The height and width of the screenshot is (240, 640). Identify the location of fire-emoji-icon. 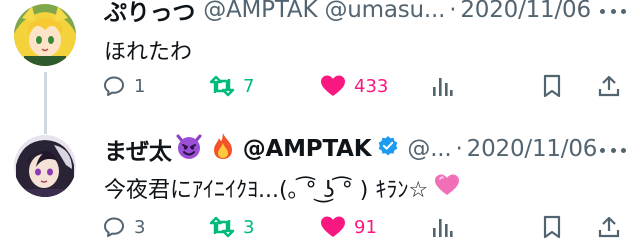
(223, 149).